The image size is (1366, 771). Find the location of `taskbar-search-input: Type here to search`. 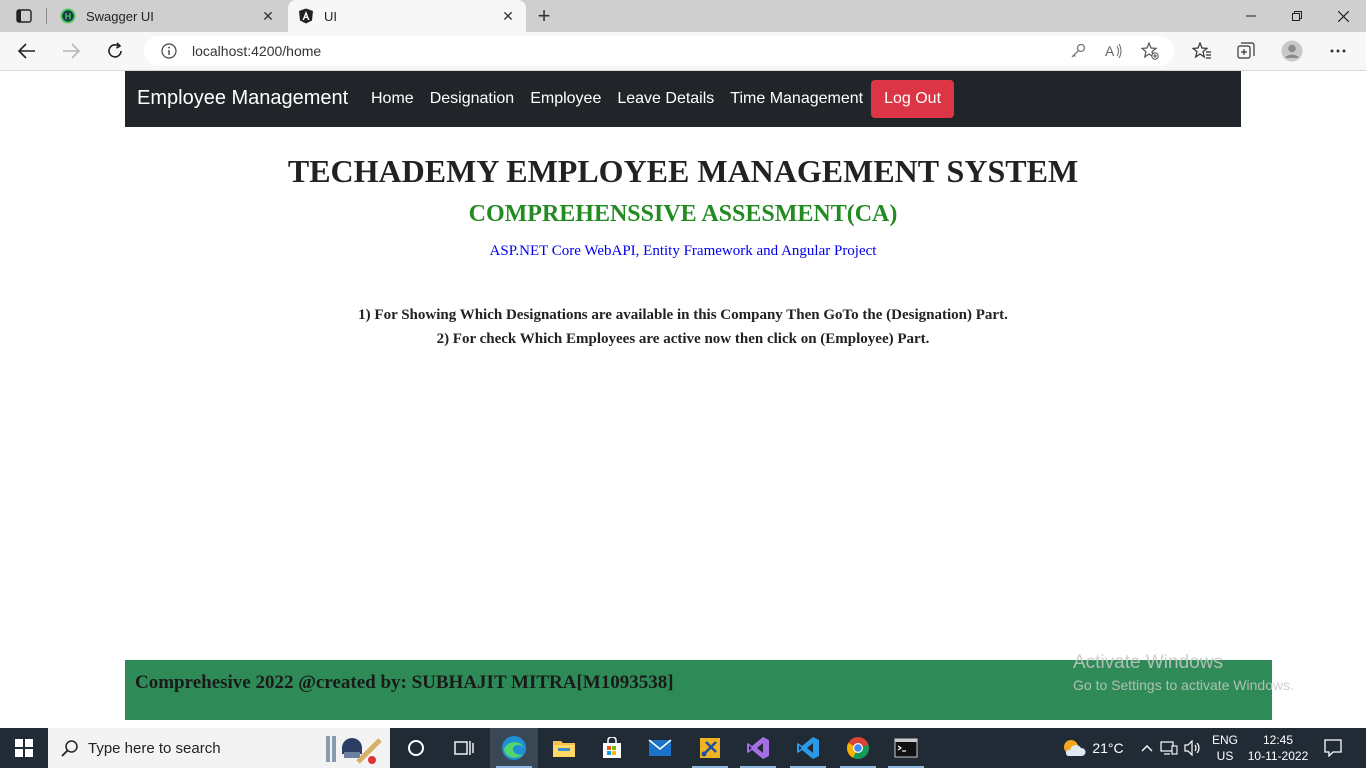

taskbar-search-input: Type here to search is located at coordinates (219, 748).